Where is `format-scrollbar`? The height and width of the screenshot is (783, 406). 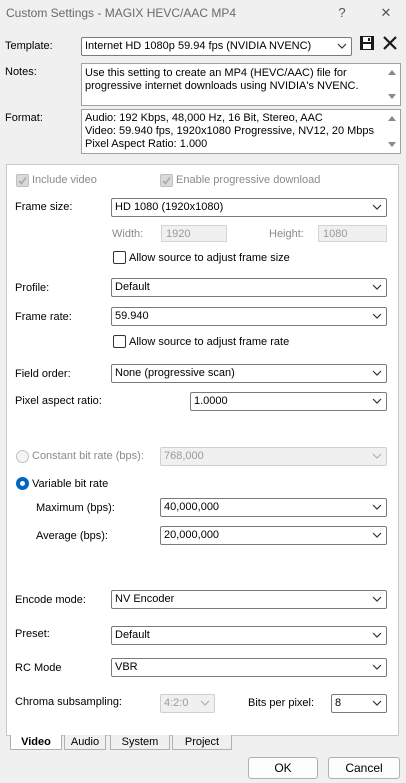
format-scrollbar is located at coordinates (392, 131).